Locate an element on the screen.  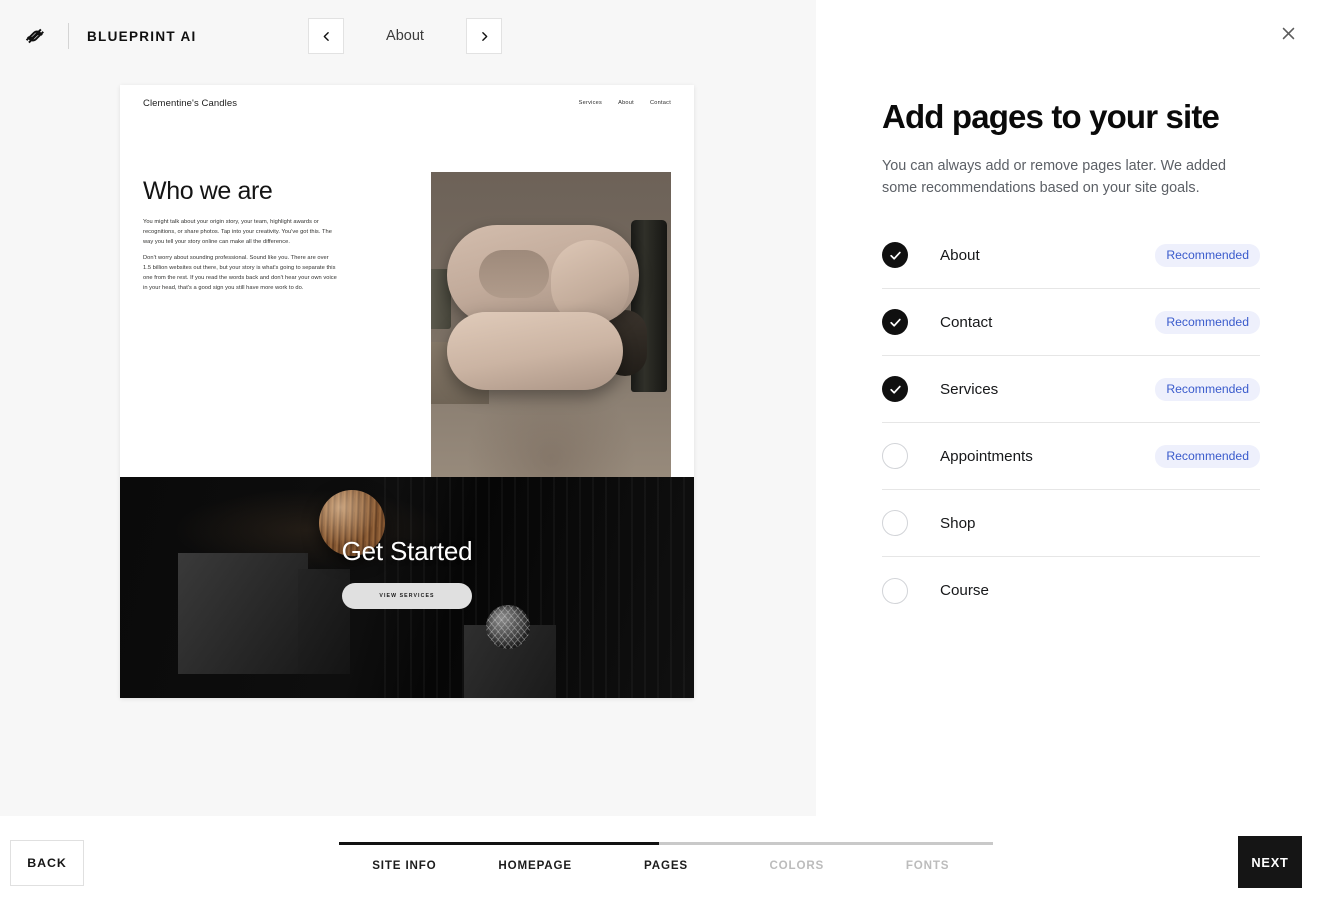
hero-title: Get Started is located at coordinates (407, 551).